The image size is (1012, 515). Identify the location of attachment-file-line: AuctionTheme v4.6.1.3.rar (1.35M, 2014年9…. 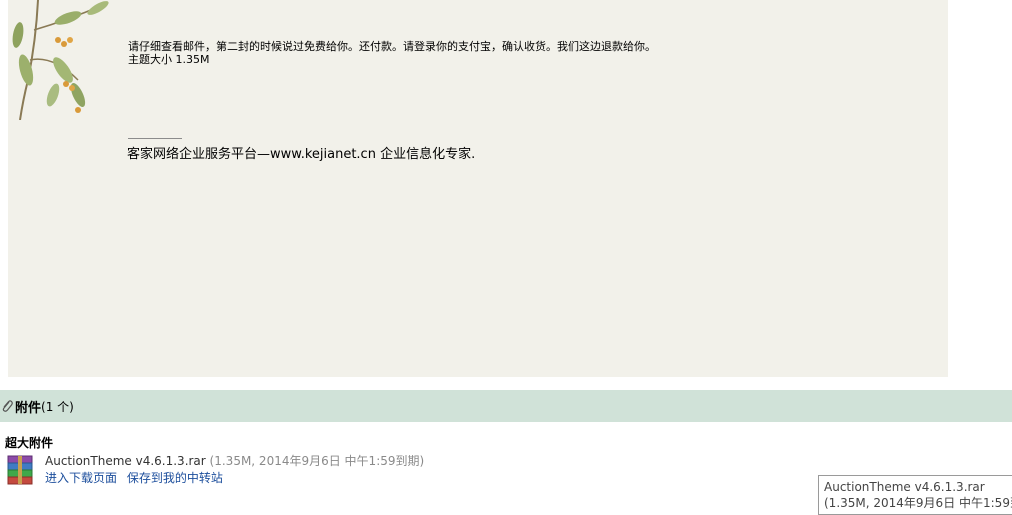
(234, 460).